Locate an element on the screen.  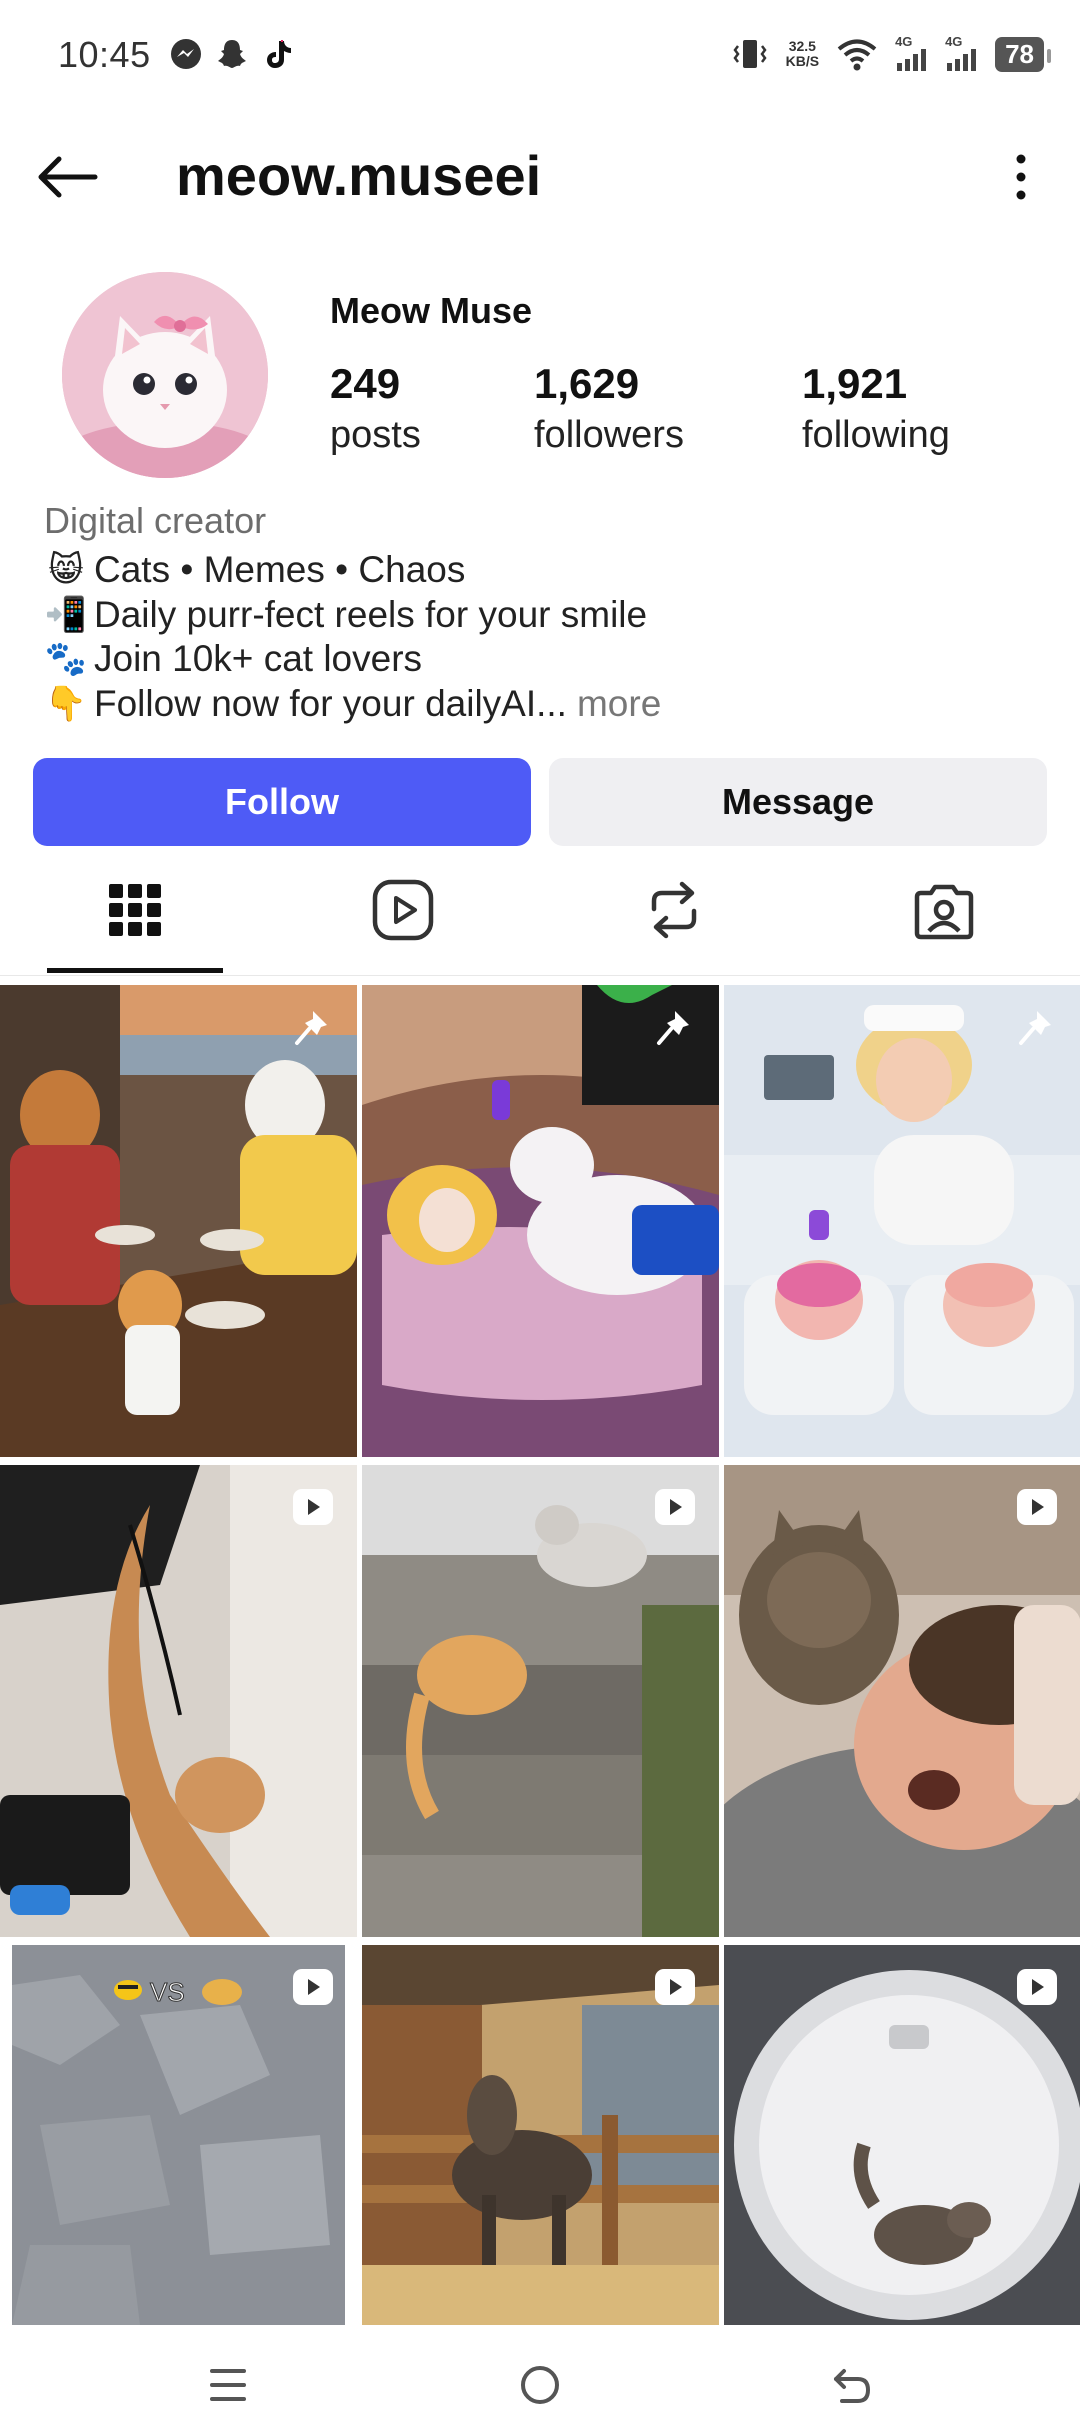
paw-prints-emoji: 🐾 is located at coordinates (66, 659).